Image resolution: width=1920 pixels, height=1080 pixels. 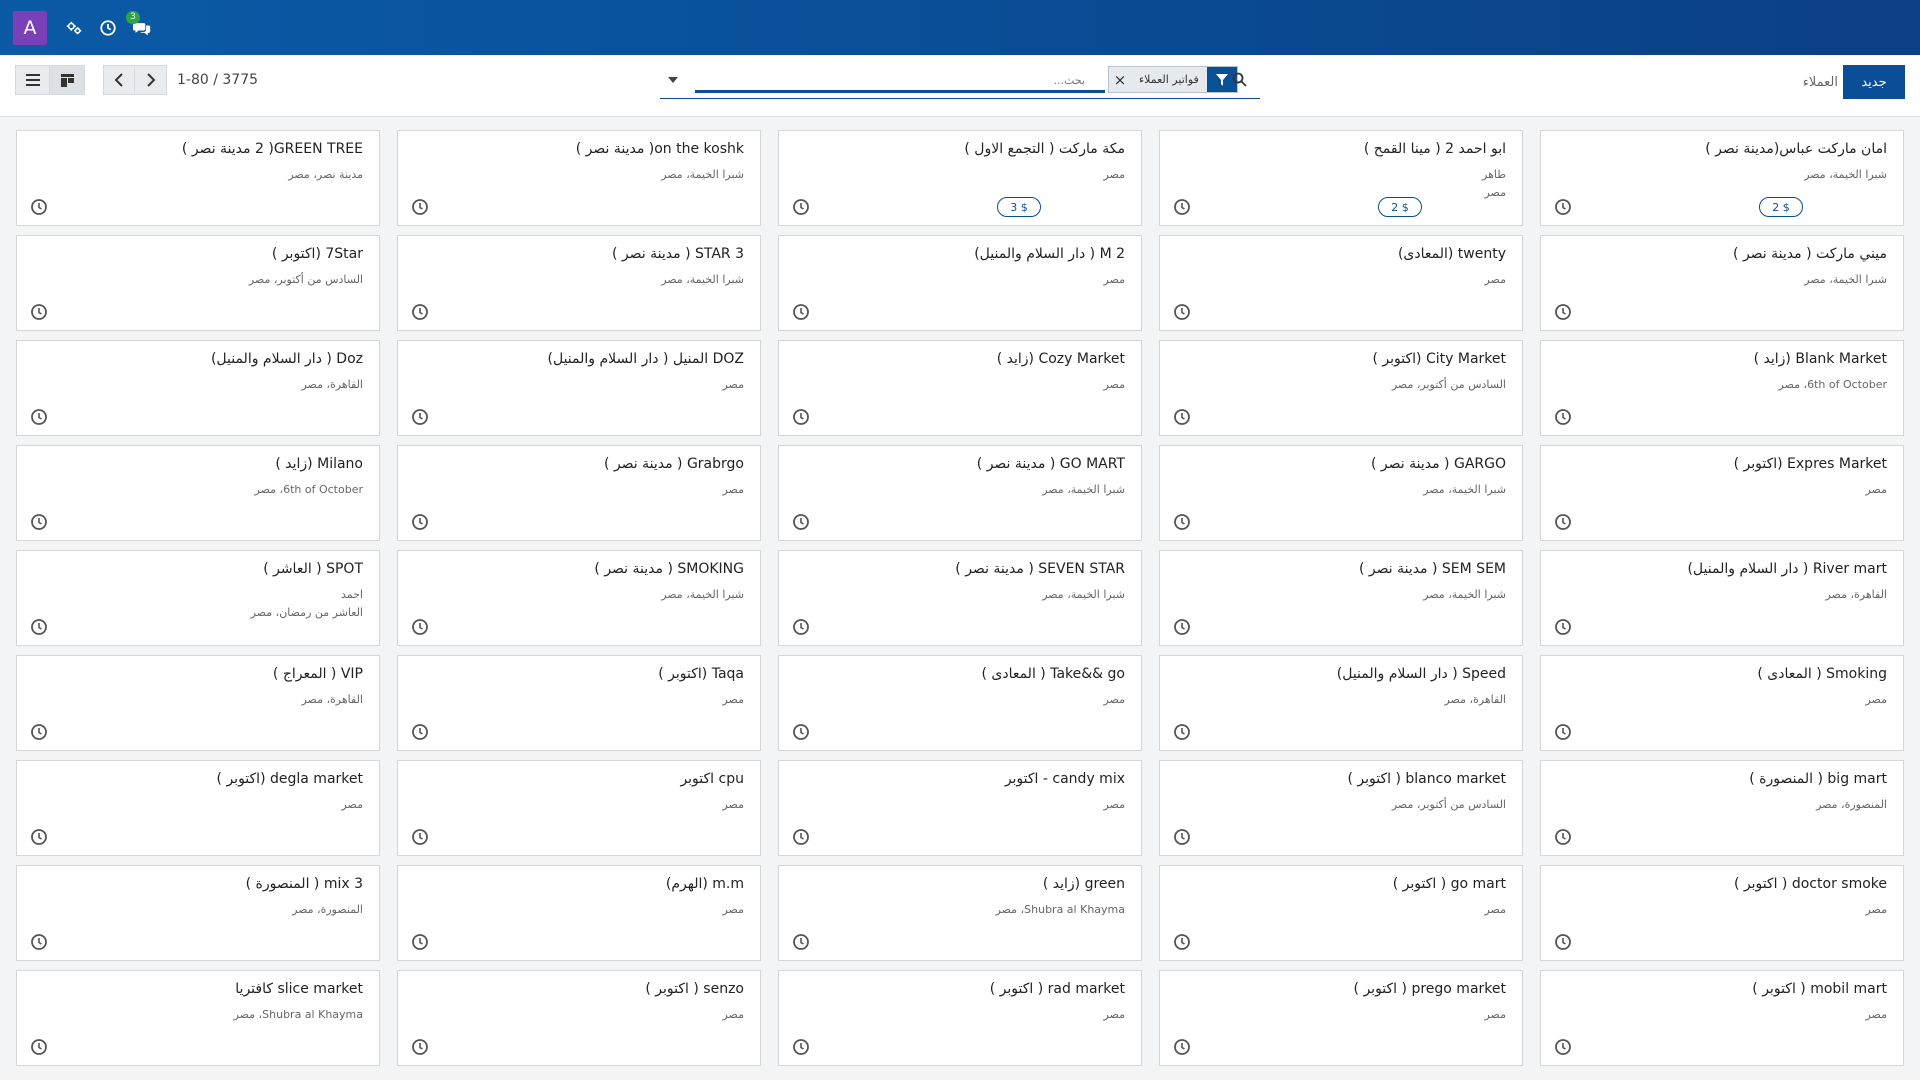 I want to click on search-options-caret-icon, so click(x=673, y=80).